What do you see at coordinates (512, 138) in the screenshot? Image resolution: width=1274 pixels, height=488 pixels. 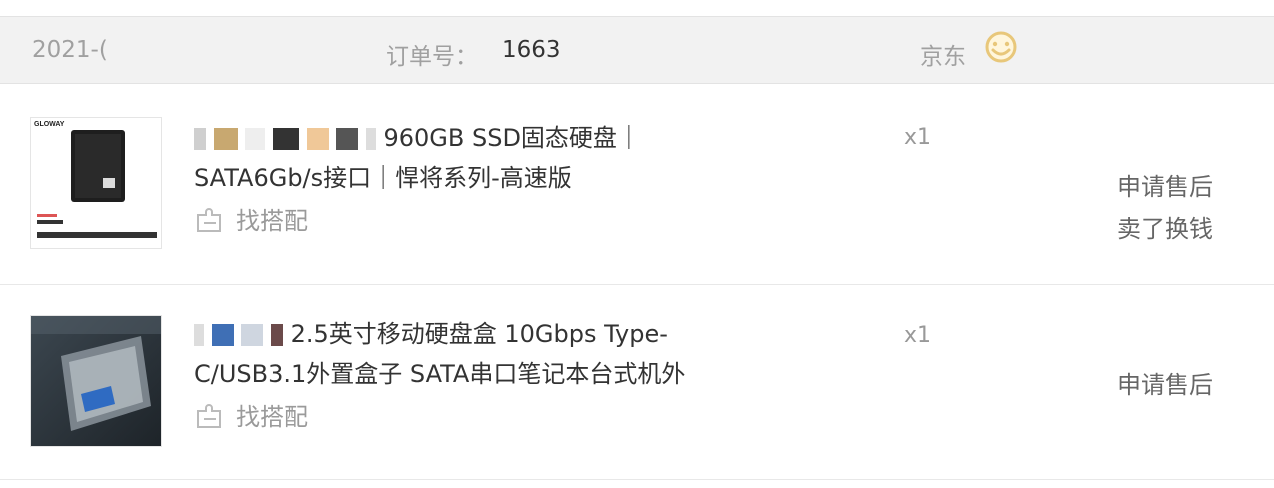 I see `product-title-line1: 960GB SSD固态硬盘｜` at bounding box center [512, 138].